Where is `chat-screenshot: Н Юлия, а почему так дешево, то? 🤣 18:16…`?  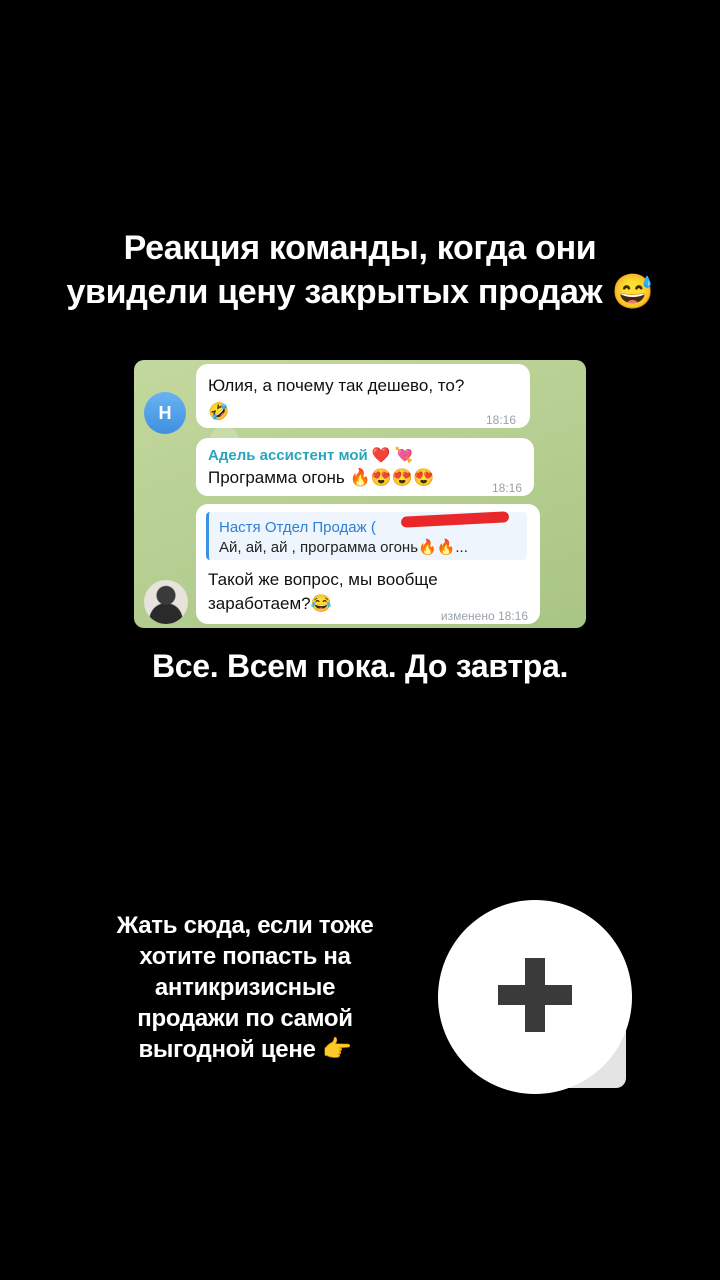 chat-screenshot: Н Юлия, а почему так дешево, то? 🤣 18:16… is located at coordinates (360, 494).